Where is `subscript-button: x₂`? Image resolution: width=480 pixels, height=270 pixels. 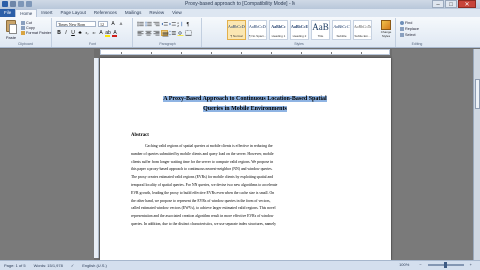
subscript-button: x₂ is located at coordinates (87, 33).